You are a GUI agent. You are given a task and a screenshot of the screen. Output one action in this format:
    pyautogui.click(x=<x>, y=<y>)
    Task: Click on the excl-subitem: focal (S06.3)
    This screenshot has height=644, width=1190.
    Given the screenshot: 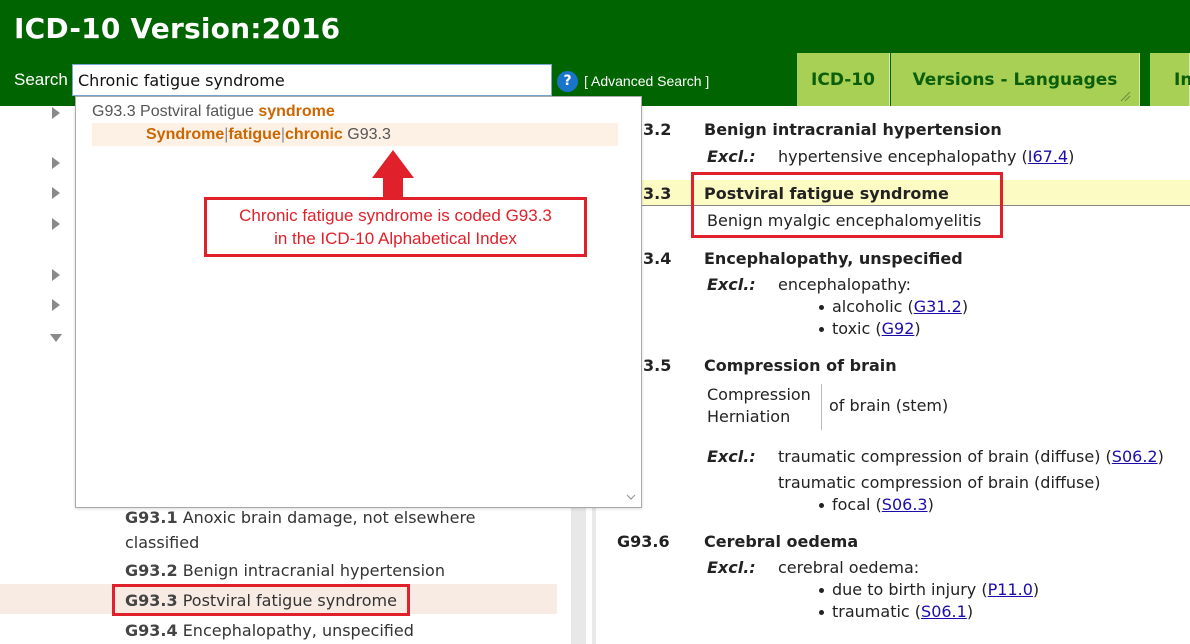 What is the action you would take?
    pyautogui.click(x=883, y=504)
    